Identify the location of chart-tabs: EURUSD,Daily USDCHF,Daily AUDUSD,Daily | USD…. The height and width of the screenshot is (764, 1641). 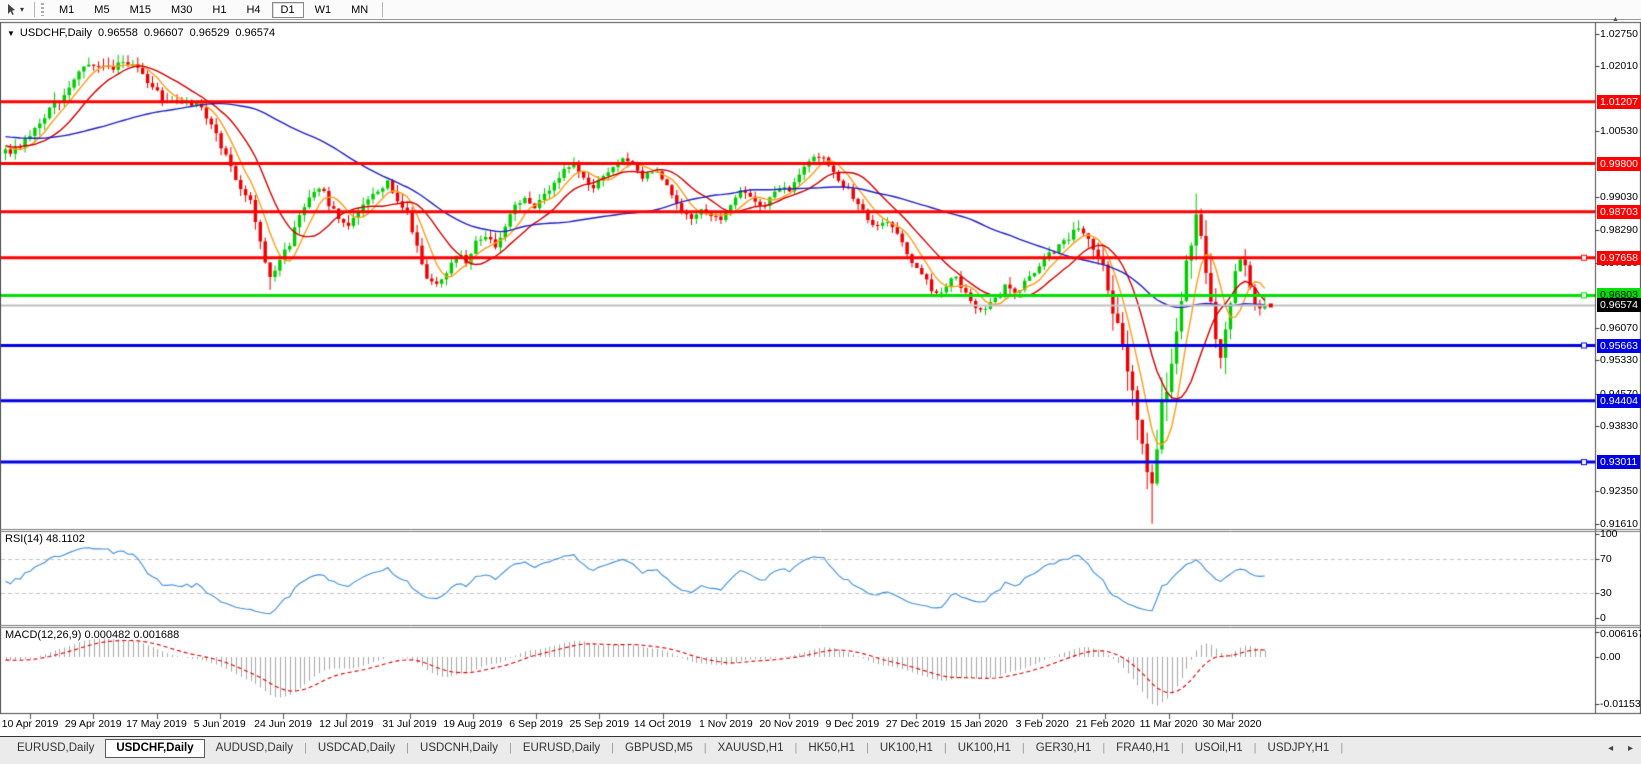
(674, 748).